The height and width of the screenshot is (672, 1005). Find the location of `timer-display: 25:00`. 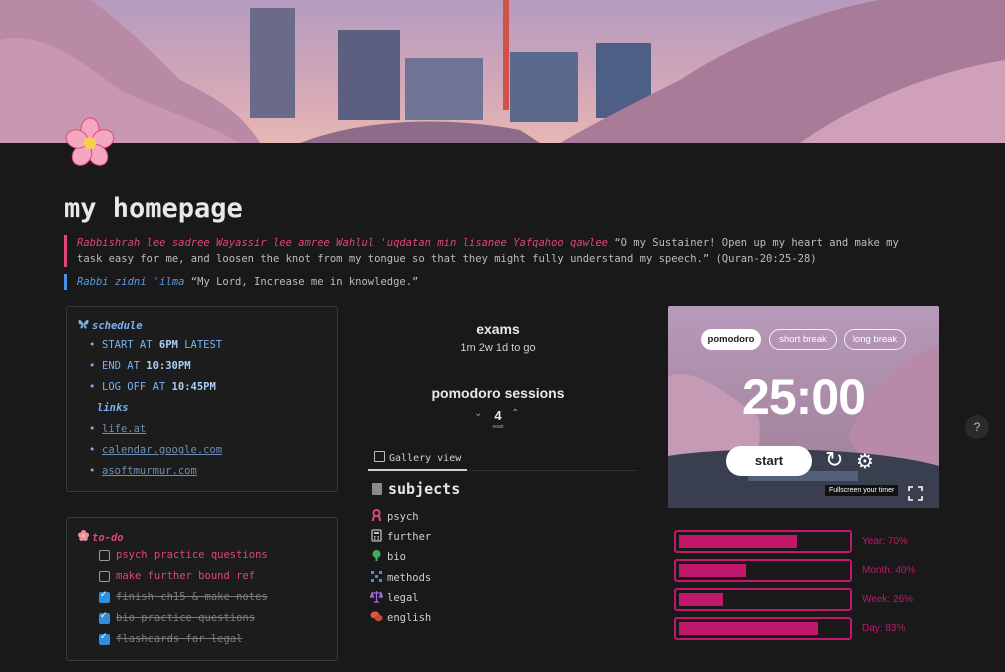

timer-display: 25:00 is located at coordinates (804, 397).